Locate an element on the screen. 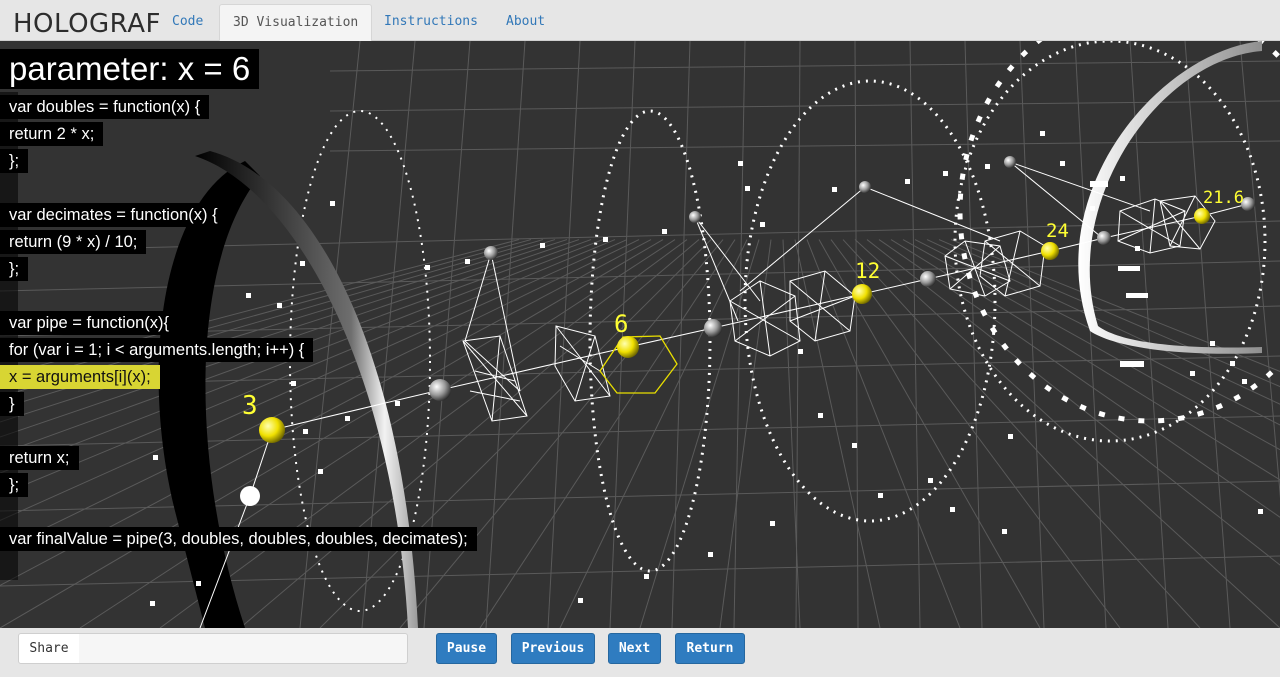  tab-3d-visualization: 3D Visualization is located at coordinates (296, 22).